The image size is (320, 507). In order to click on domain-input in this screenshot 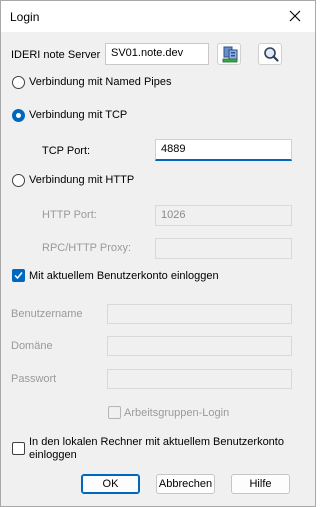, I will do `click(199, 346)`.